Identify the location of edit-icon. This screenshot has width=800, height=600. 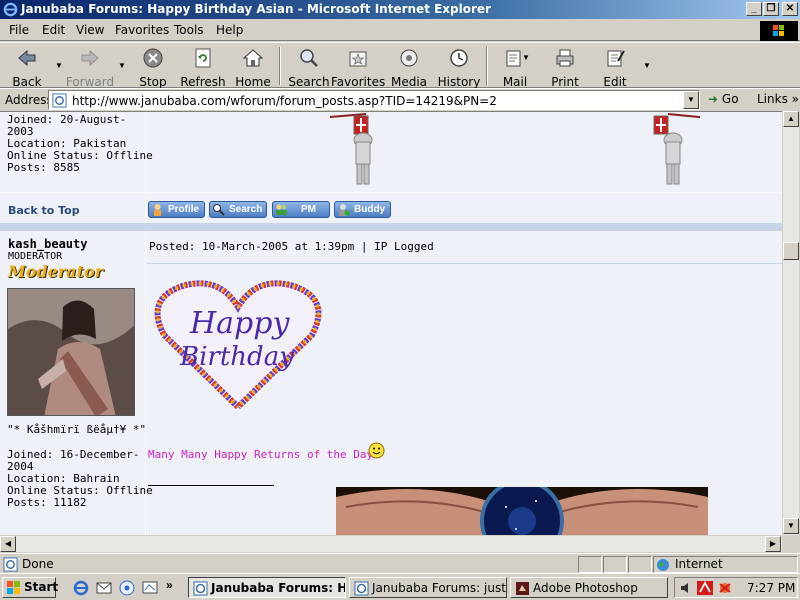
(616, 58).